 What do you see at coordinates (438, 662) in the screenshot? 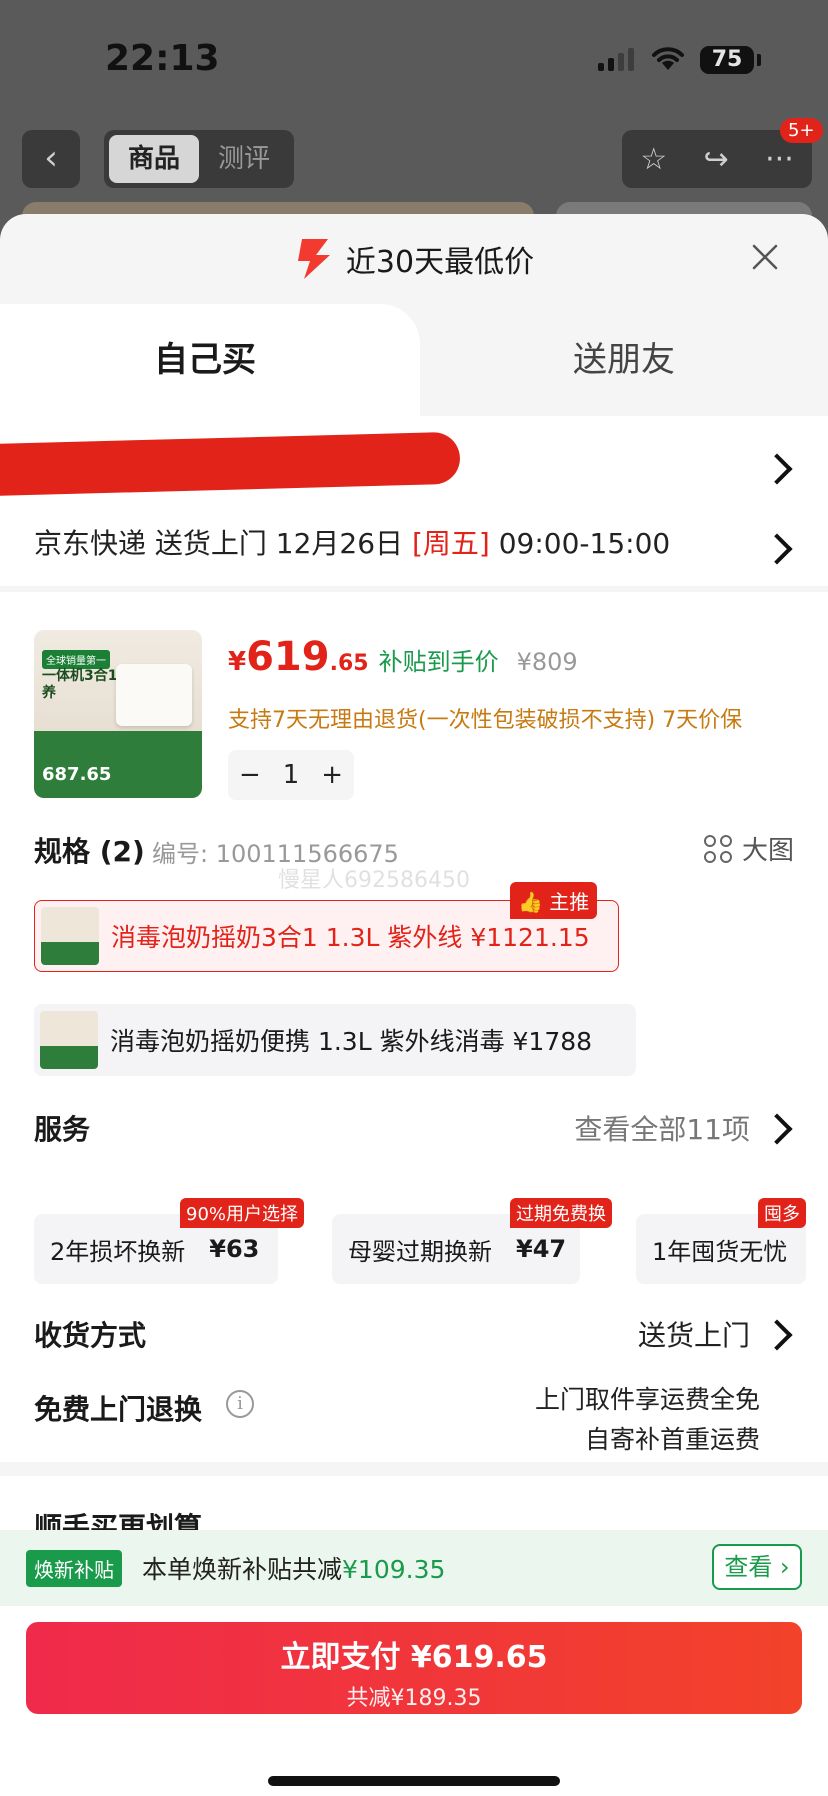
I see `subsidy-label: 补贴到手价` at bounding box center [438, 662].